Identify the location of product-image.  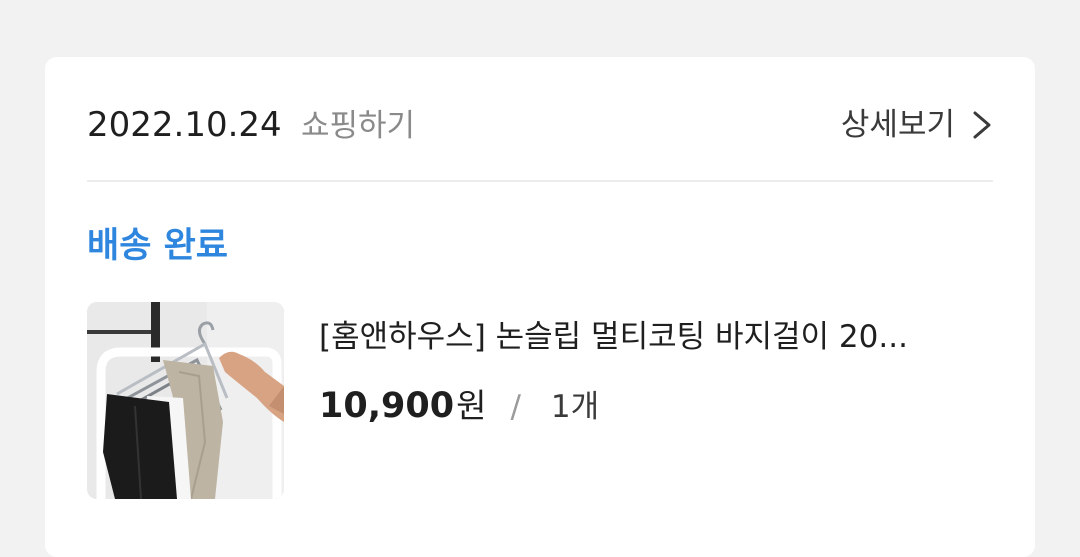
(185, 400).